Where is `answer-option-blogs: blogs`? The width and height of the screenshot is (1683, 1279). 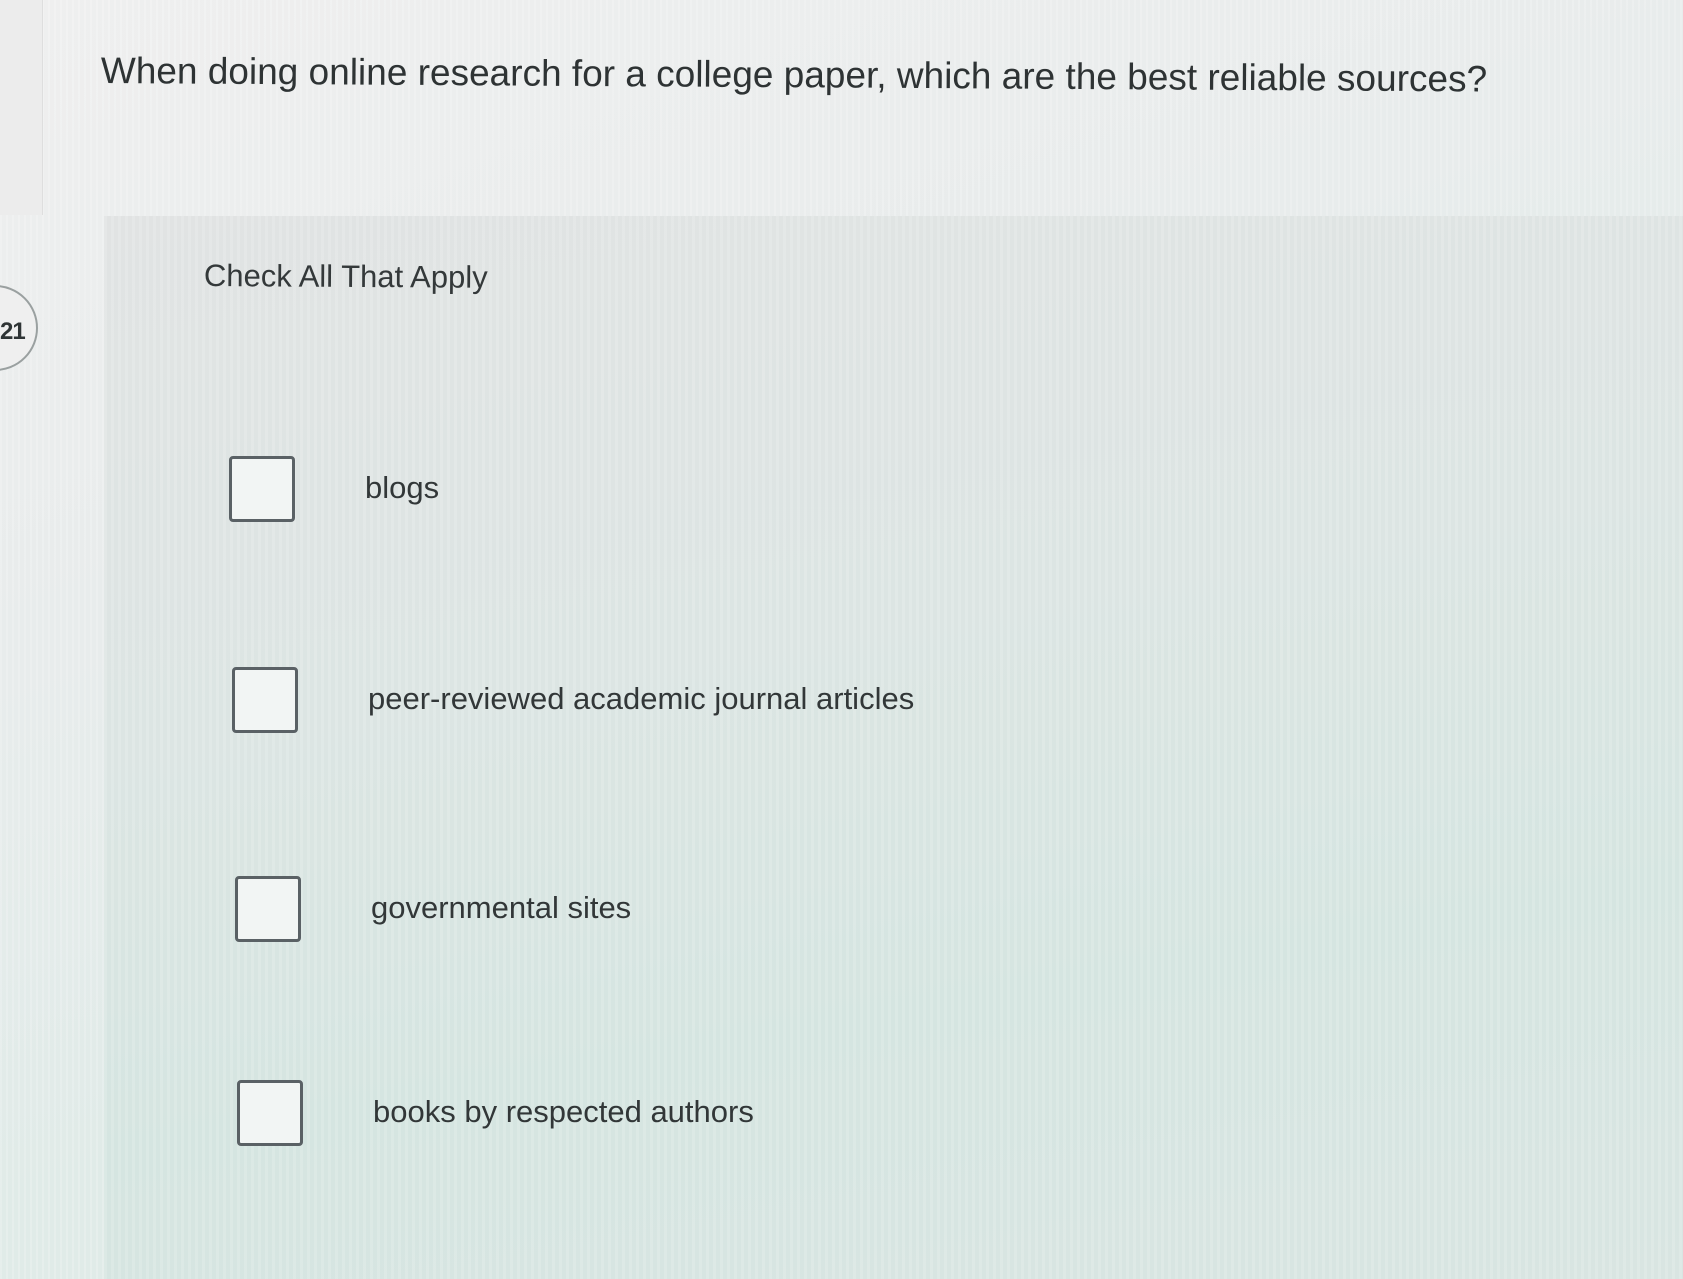
answer-option-blogs: blogs is located at coordinates (829, 501).